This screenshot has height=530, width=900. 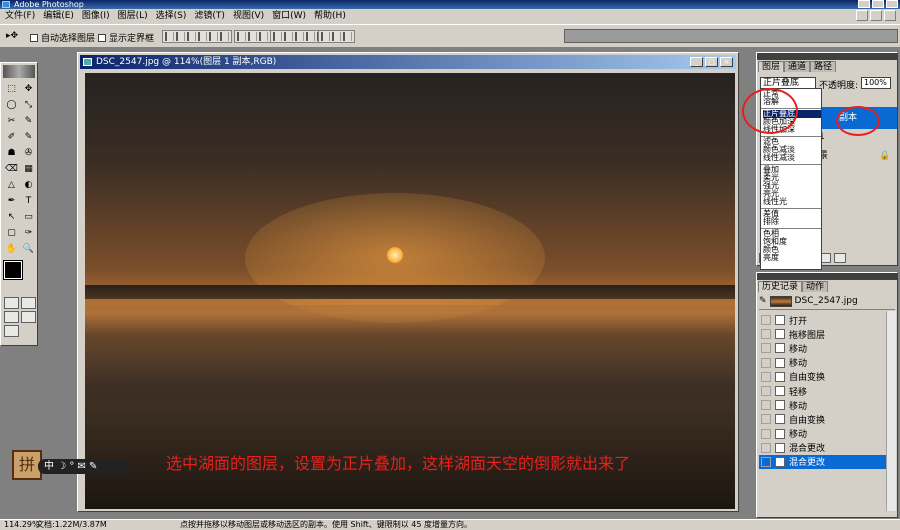 What do you see at coordinates (28, 121) in the screenshot?
I see `slice-icon: ✎` at bounding box center [28, 121].